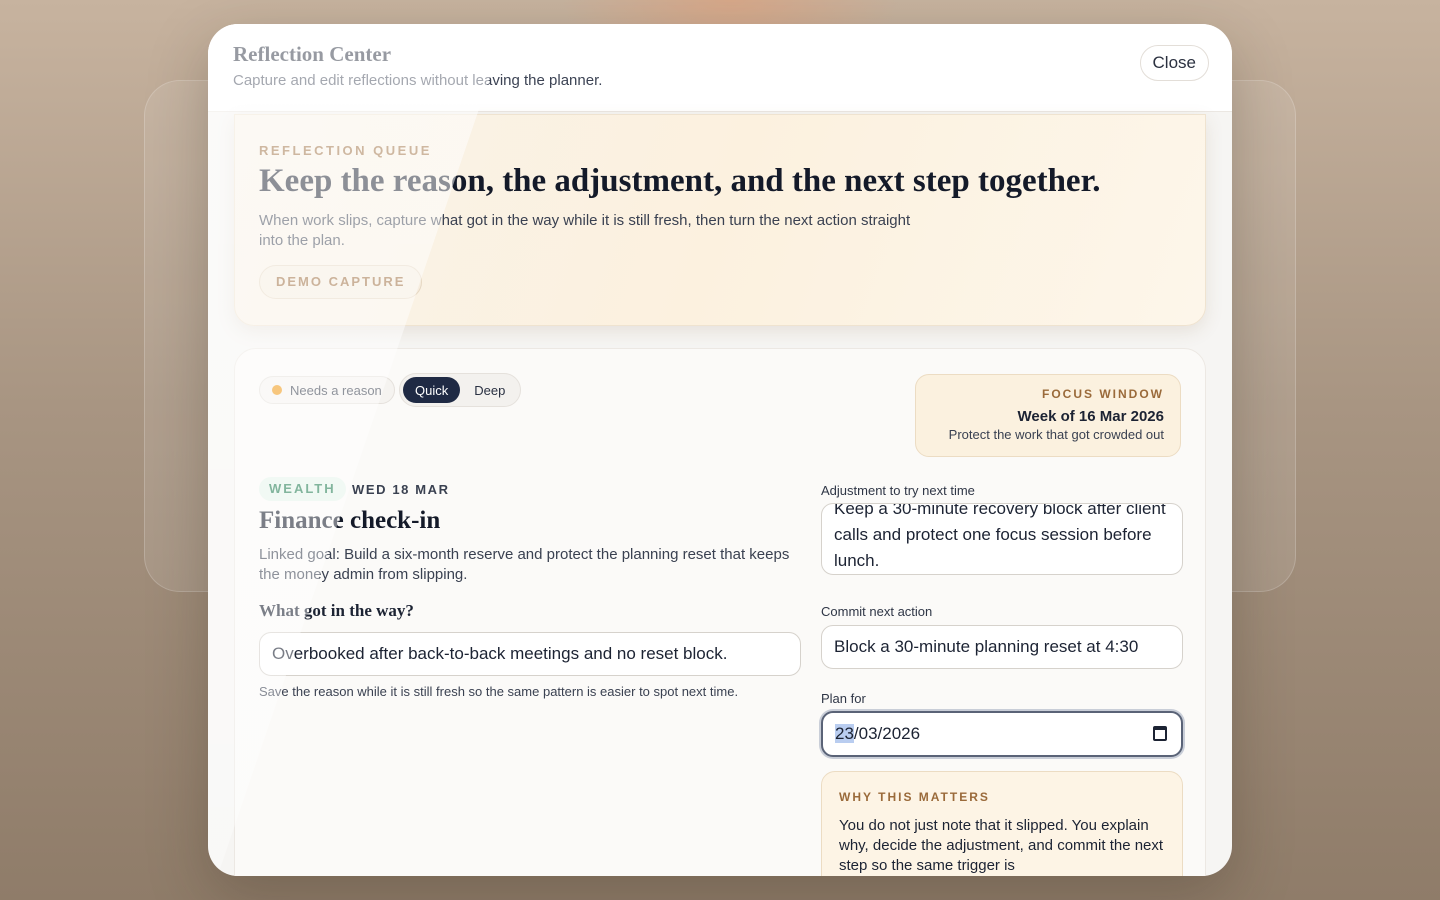 The image size is (1440, 900). What do you see at coordinates (345, 150) in the screenshot?
I see `hero-eyebrow: REFLECTION QUEUE` at bounding box center [345, 150].